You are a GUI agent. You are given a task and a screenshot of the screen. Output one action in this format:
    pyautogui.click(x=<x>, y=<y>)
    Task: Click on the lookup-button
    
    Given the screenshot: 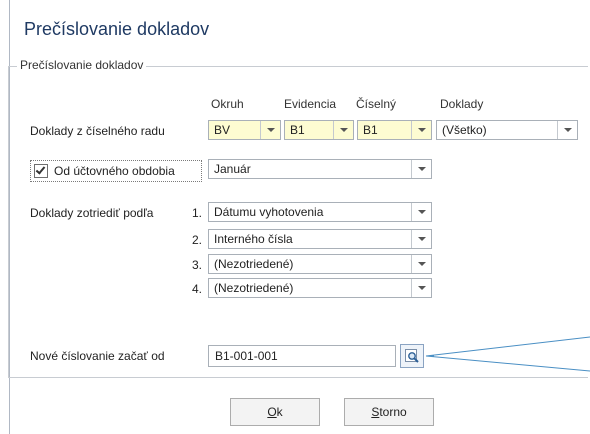 What is the action you would take?
    pyautogui.click(x=412, y=356)
    